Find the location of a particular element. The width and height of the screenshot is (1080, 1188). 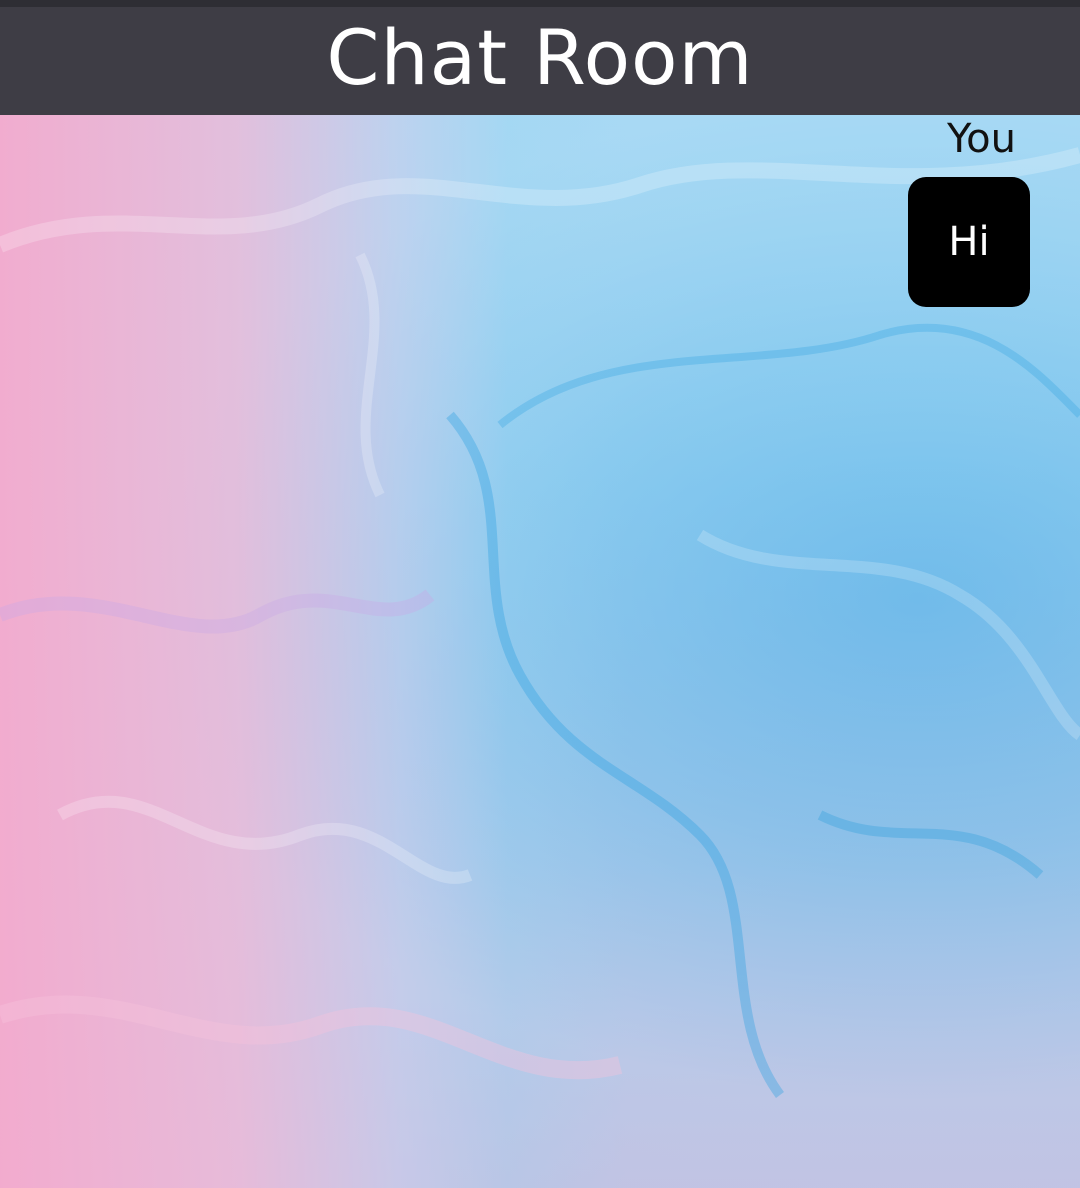

page-title: Chat Room is located at coordinates (540, 57).